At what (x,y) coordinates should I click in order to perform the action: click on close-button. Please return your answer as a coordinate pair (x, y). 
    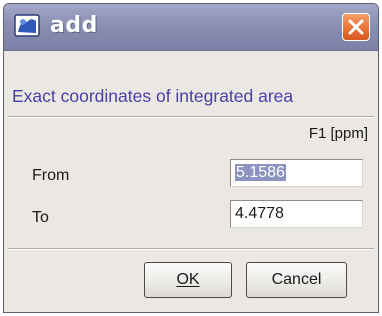
    Looking at the image, I should click on (356, 27).